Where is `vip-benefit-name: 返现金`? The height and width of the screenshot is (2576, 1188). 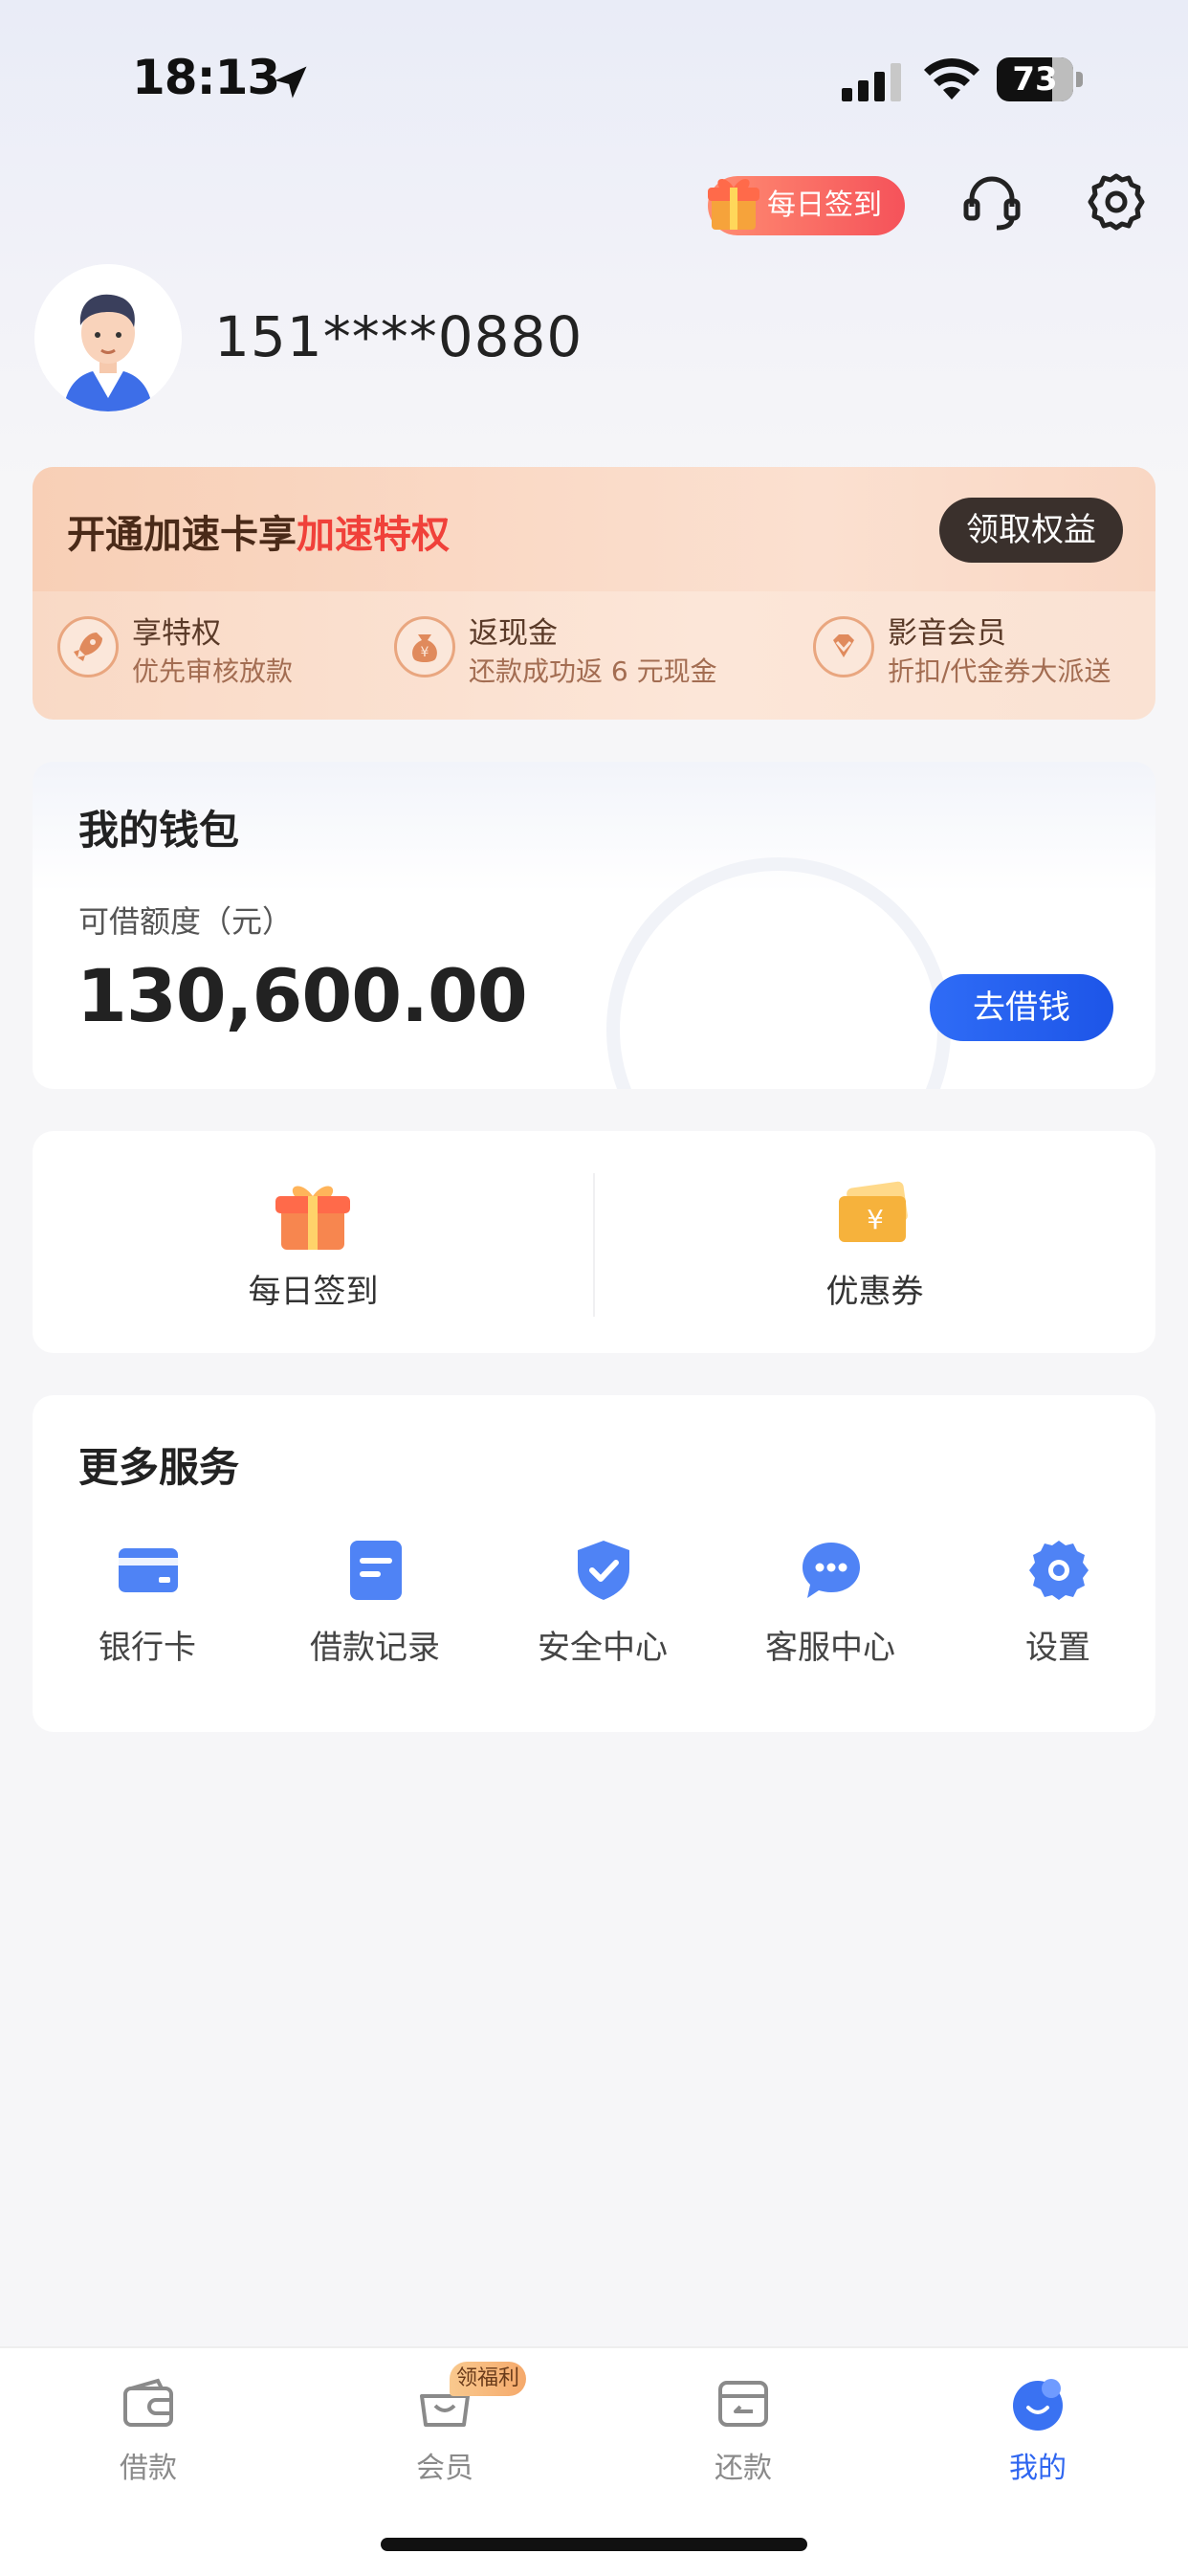 vip-benefit-name: 返现金 is located at coordinates (513, 633).